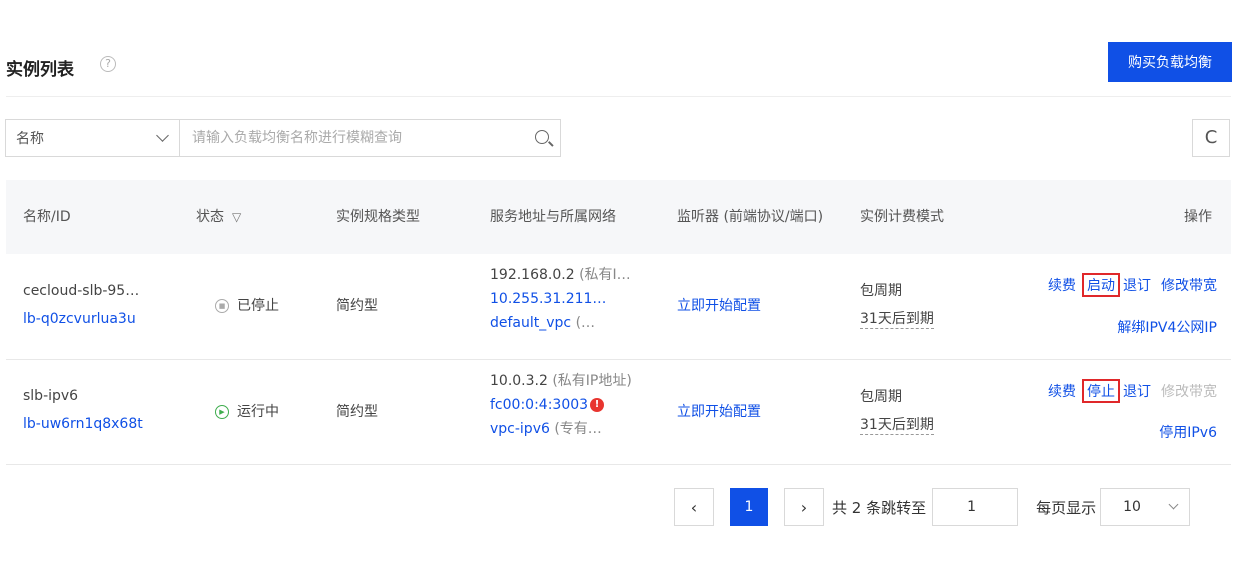 Image resolution: width=1237 pixels, height=580 pixels. Describe the element at coordinates (1198, 217) in the screenshot. I see `col-ops: 操作` at that location.